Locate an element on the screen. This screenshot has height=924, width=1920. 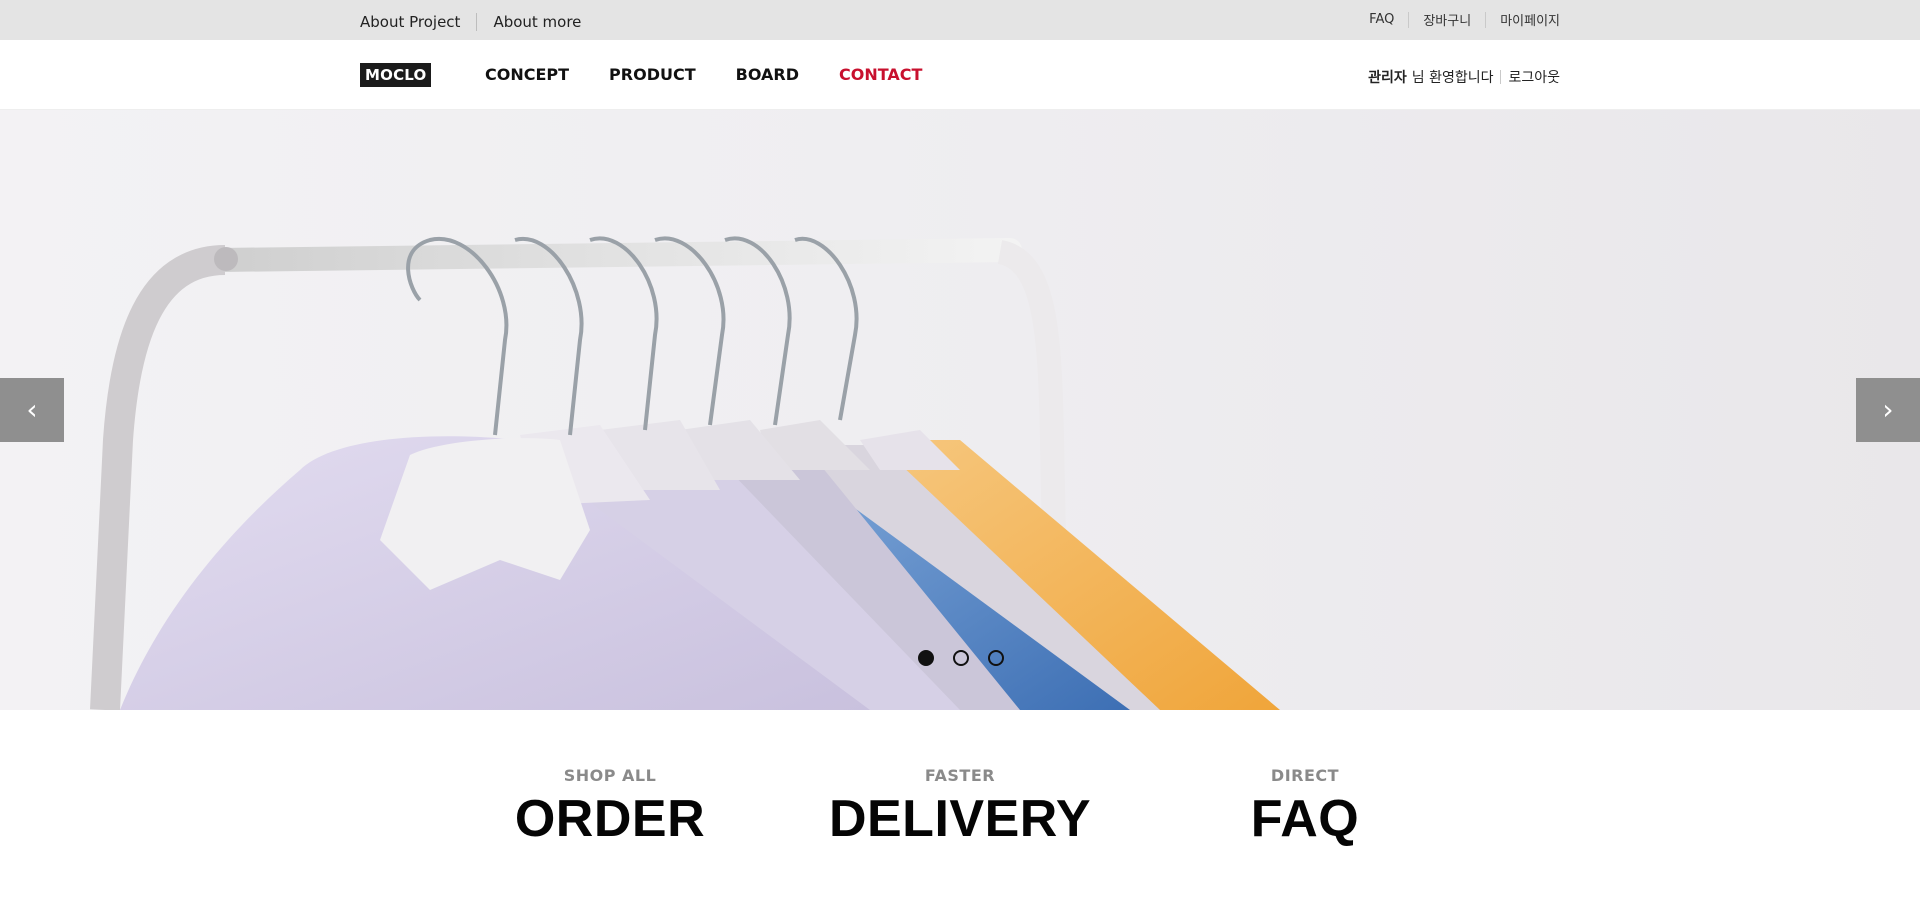
slider-next-button: › is located at coordinates (1888, 410).